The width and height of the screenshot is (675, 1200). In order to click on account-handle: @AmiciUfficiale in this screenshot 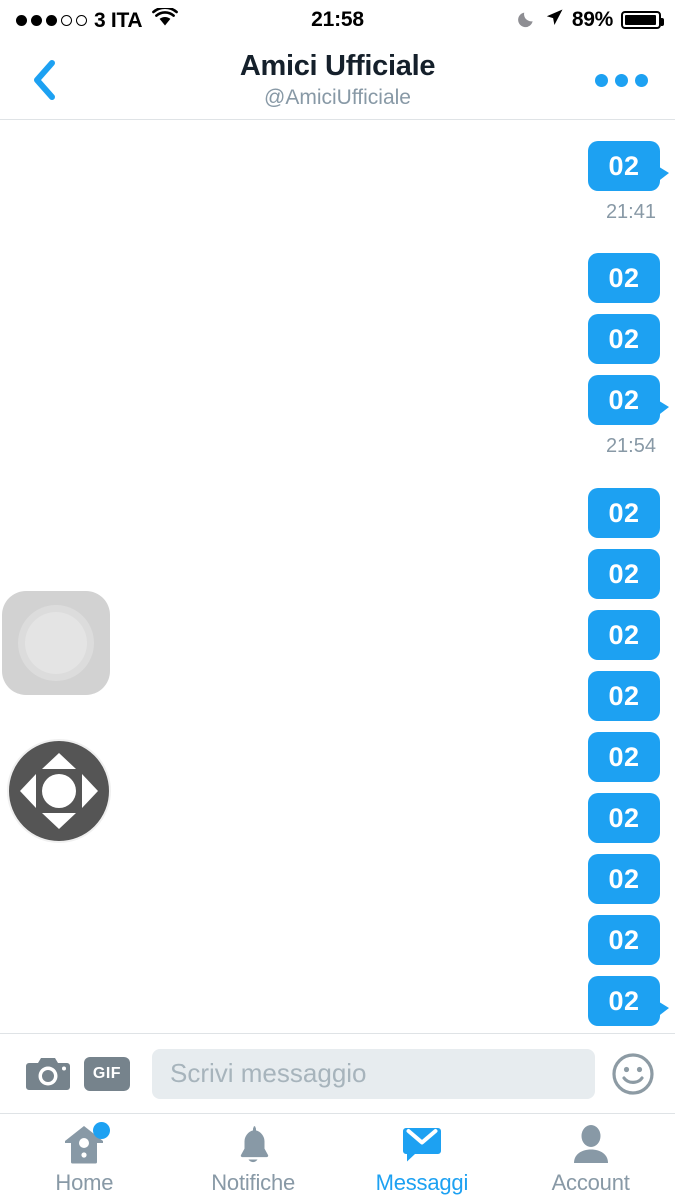, I will do `click(337, 97)`.